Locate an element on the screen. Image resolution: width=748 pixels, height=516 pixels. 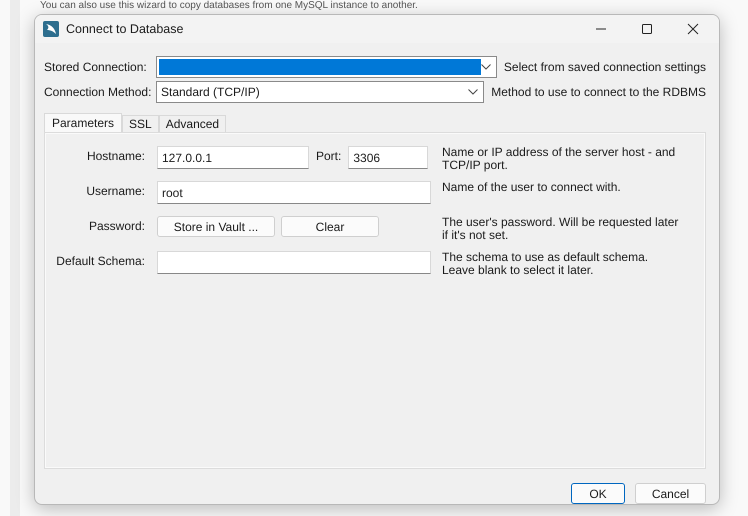
tab: SSL is located at coordinates (140, 123).